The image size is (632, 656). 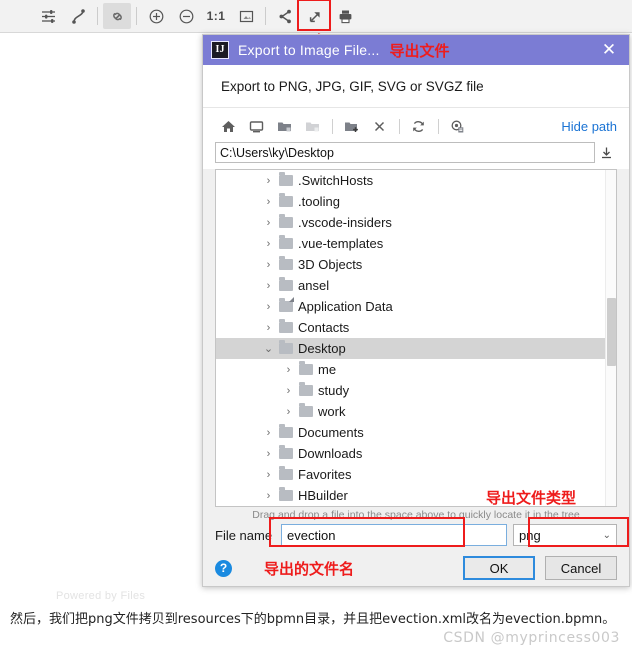 I want to click on tree-row: › me, so click(x=410, y=369).